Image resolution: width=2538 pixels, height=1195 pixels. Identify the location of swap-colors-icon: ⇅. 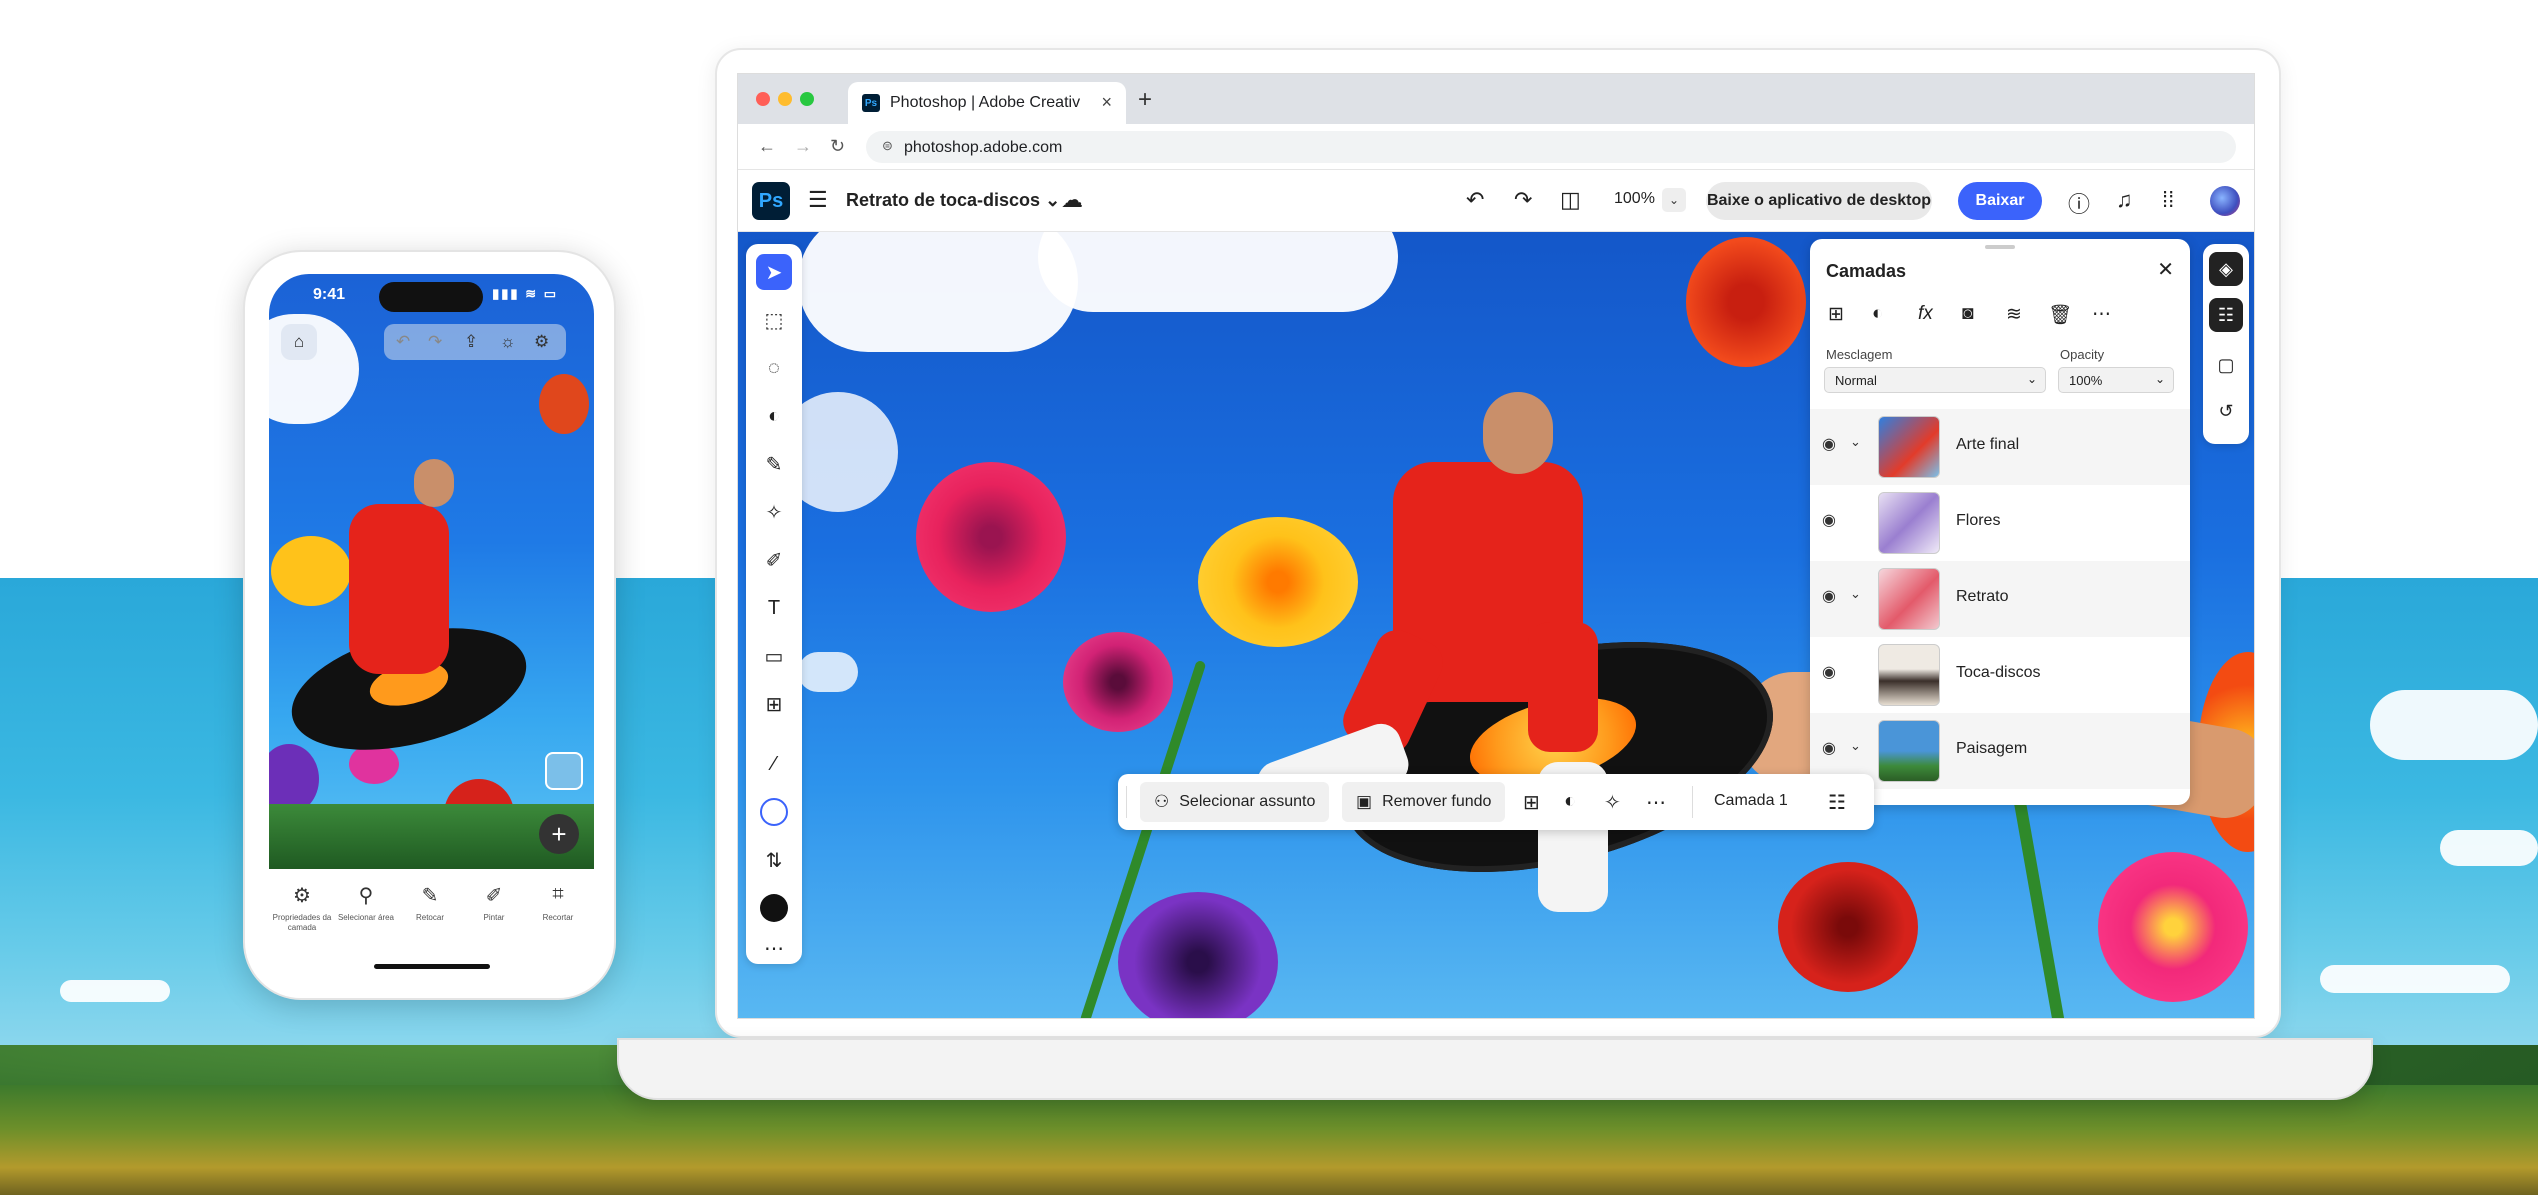
(774, 860).